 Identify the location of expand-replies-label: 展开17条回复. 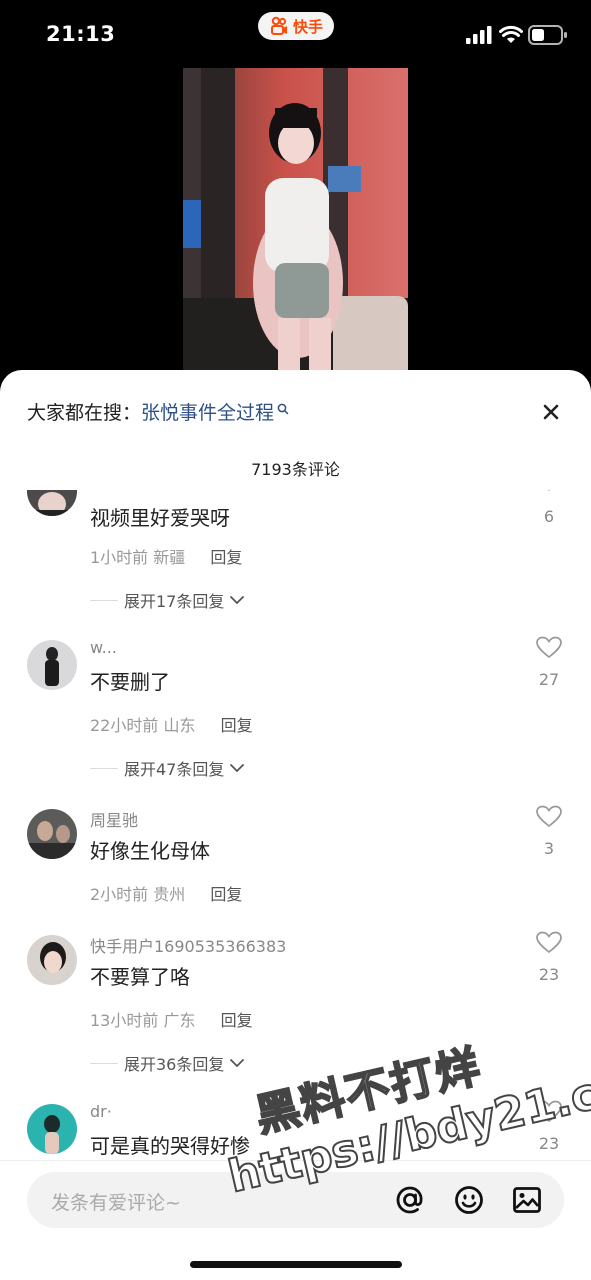
(174, 601).